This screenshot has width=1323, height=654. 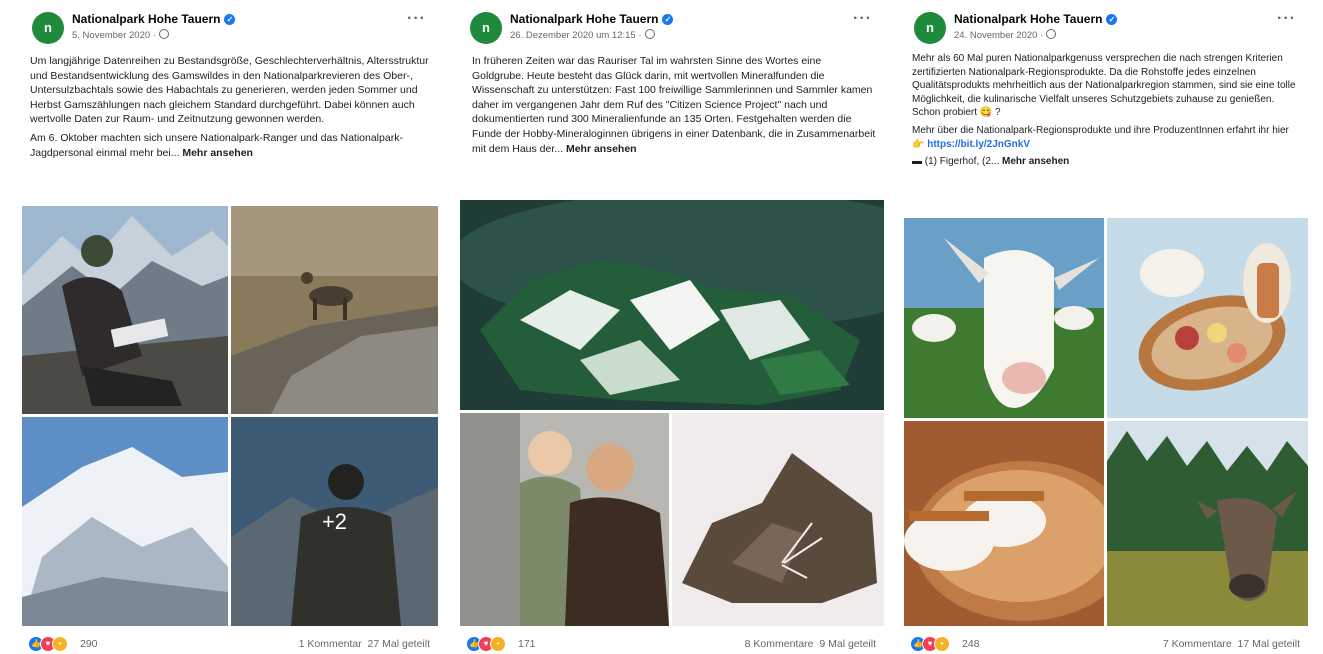 What do you see at coordinates (1269, 644) in the screenshot?
I see `share-count: 17 Mal geteilt` at bounding box center [1269, 644].